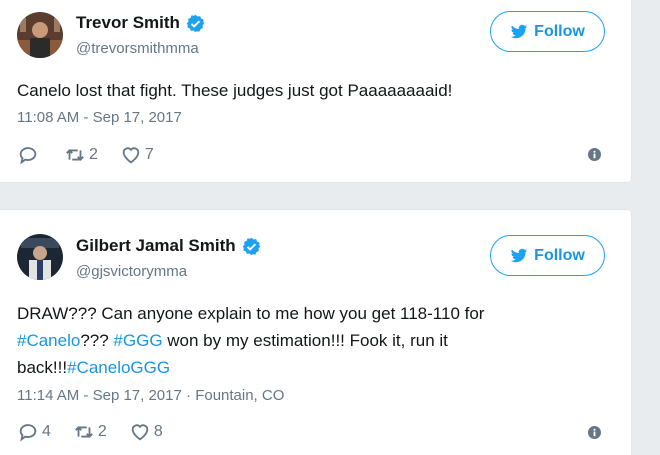 Image resolution: width=660 pixels, height=455 pixels. I want to click on author-row: Gilbert Jamal Smith, so click(168, 246).